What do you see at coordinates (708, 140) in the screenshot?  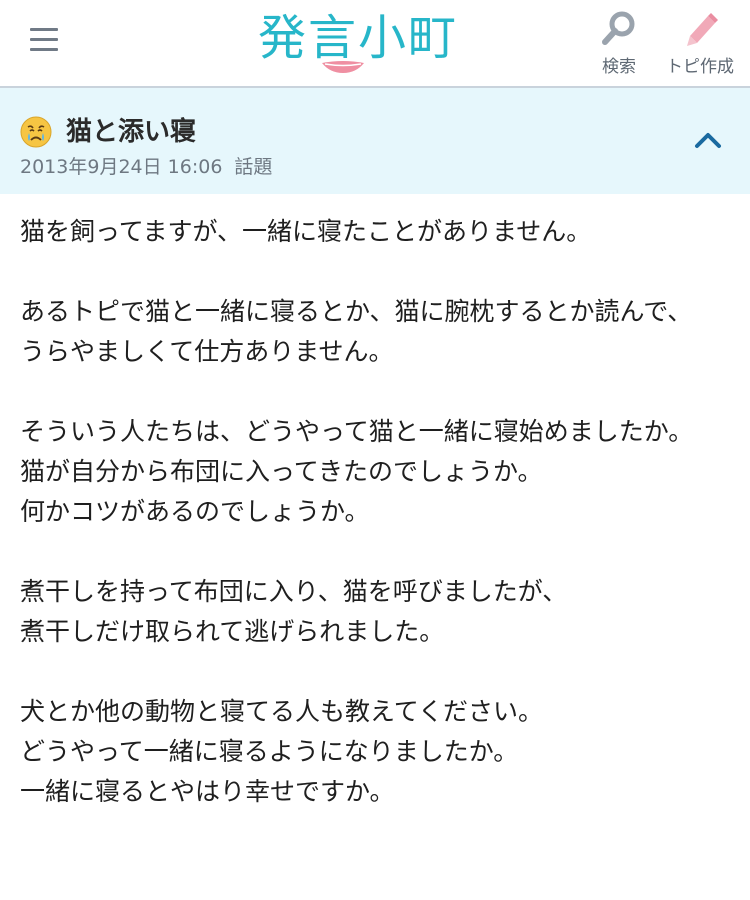 I see `chevron-up-icon` at bounding box center [708, 140].